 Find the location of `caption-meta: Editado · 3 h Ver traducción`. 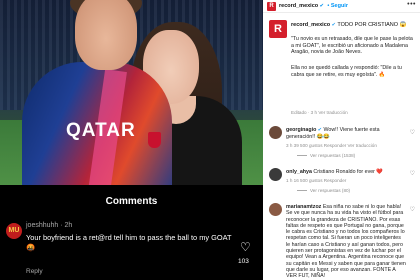

caption-meta: Editado · 3 h Ver traducción is located at coordinates (319, 112).